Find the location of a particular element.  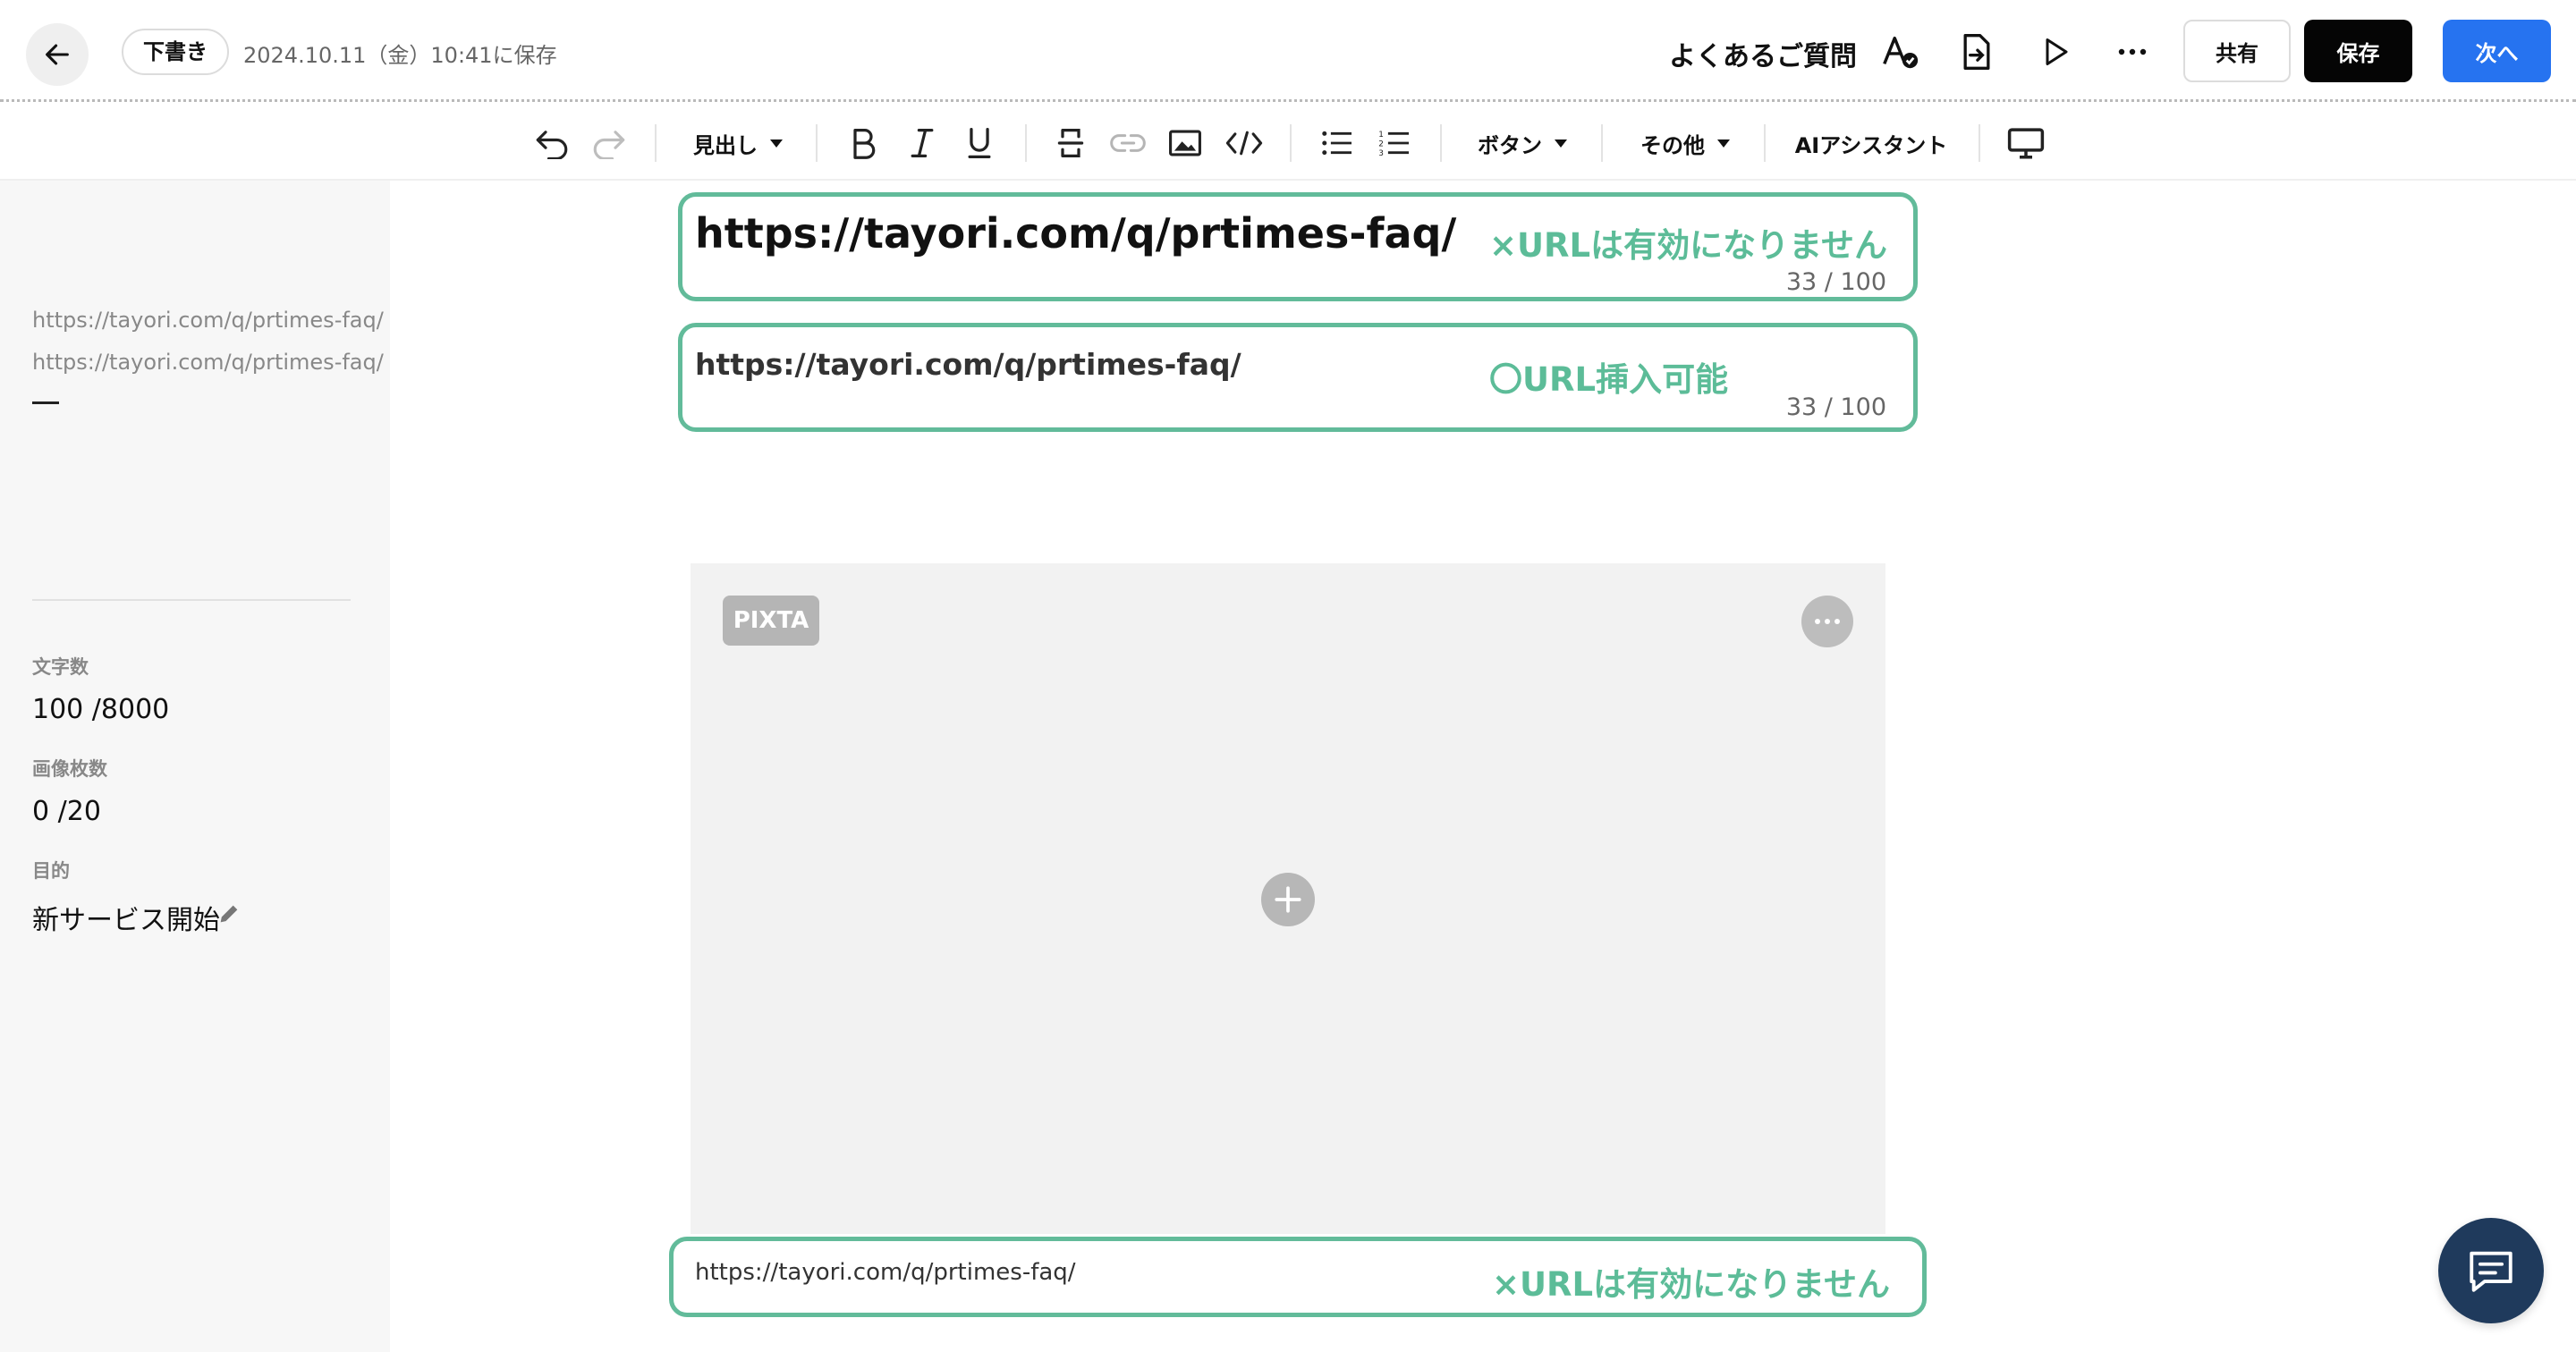

caption-input-value: https://tayori.com/q/prtimes-faq/ is located at coordinates (885, 1272).